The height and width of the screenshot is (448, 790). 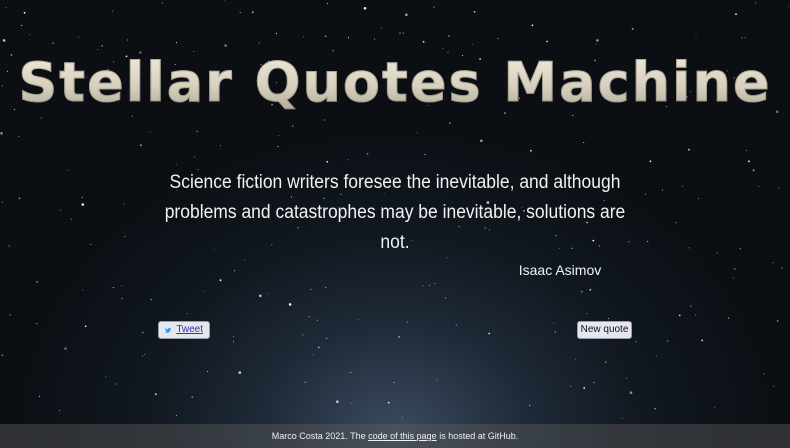 What do you see at coordinates (402, 436) in the screenshot?
I see `footer-code-link: code of this page` at bounding box center [402, 436].